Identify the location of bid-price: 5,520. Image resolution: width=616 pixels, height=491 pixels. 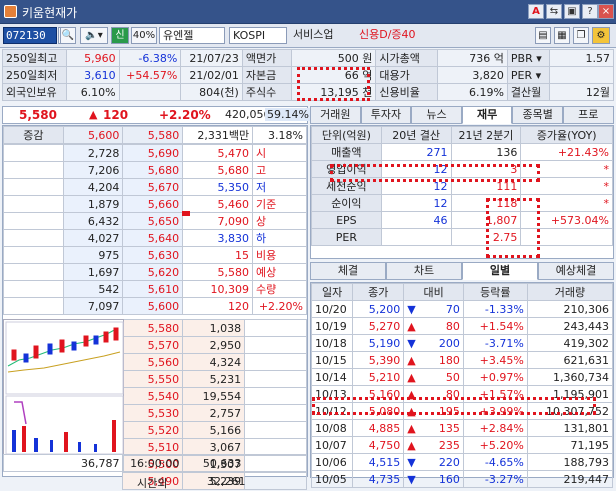
(153, 430).